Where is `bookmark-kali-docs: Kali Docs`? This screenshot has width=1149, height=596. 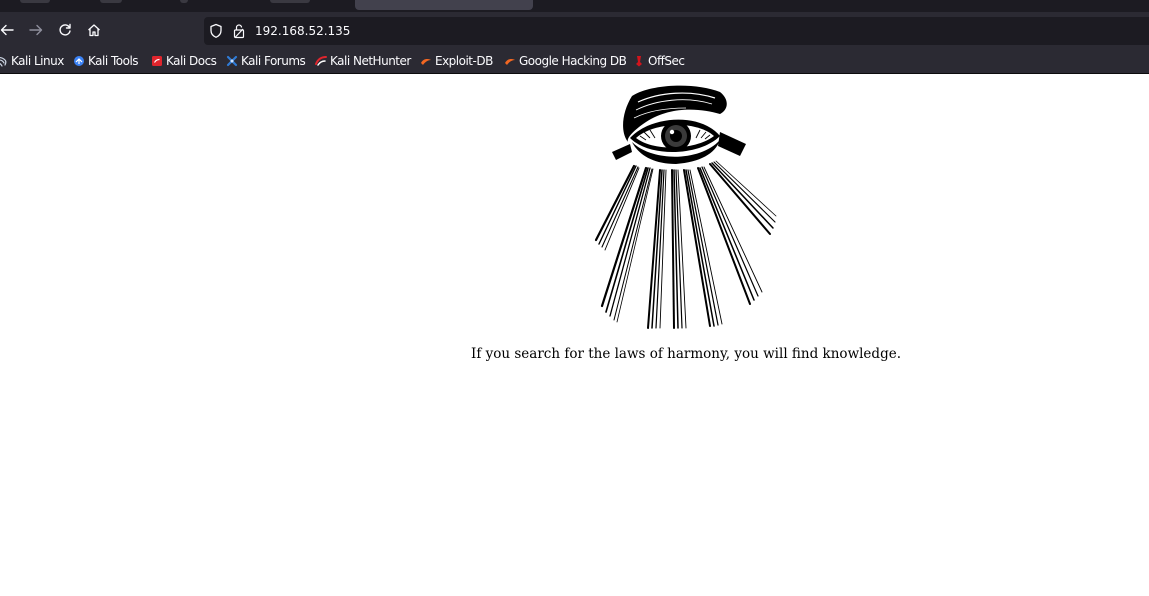
bookmark-kali-docs: Kali Docs is located at coordinates (184, 60).